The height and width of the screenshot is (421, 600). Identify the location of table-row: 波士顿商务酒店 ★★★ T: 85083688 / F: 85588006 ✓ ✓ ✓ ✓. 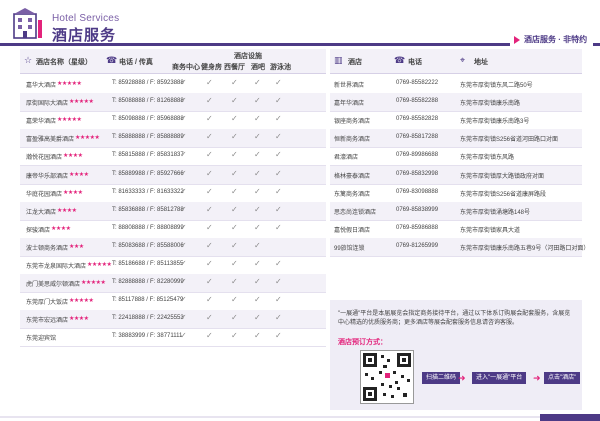
(173, 247).